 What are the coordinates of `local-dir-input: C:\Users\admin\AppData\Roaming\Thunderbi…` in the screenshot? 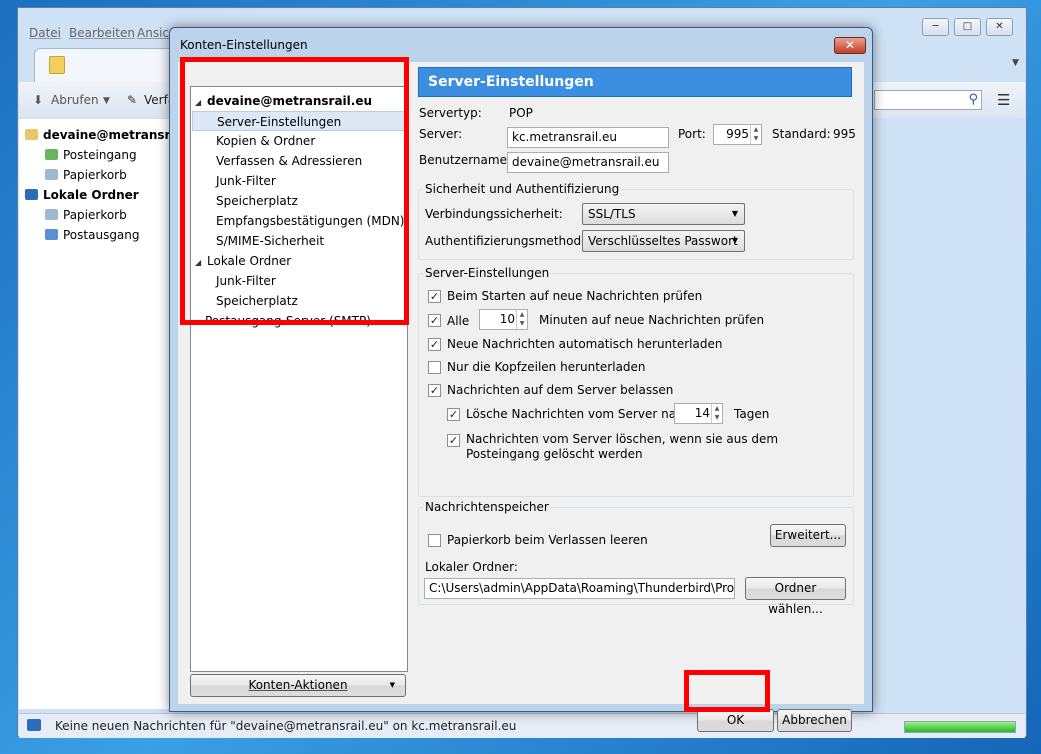 It's located at (579, 588).